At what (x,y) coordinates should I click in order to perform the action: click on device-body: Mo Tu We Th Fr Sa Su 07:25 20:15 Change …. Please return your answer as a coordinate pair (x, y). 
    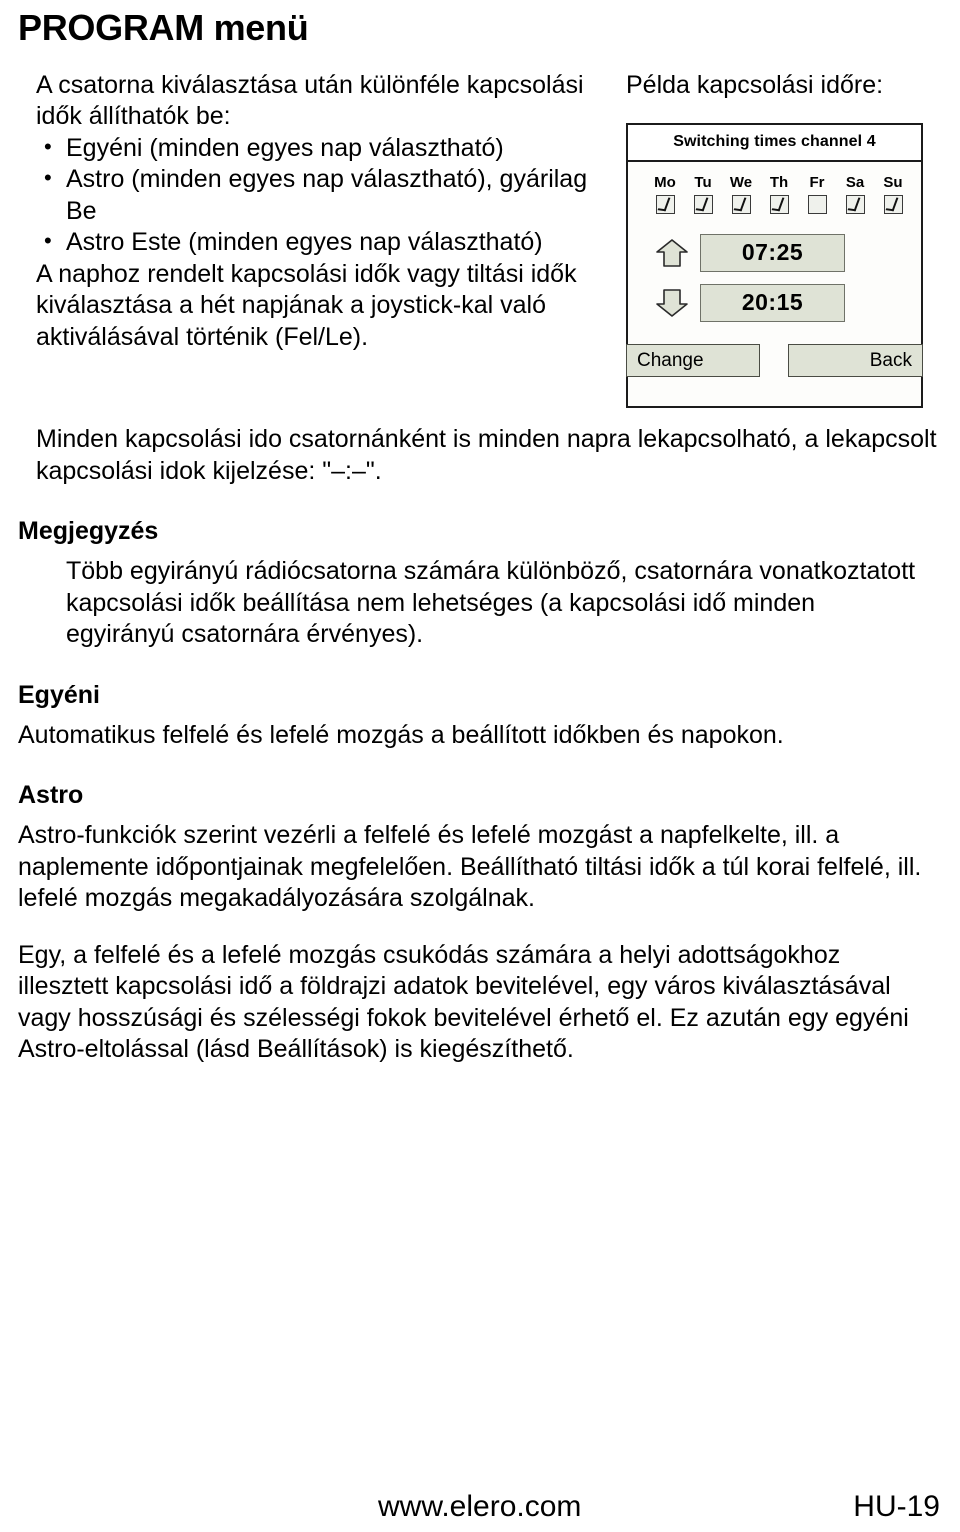
    Looking at the image, I should click on (774, 284).